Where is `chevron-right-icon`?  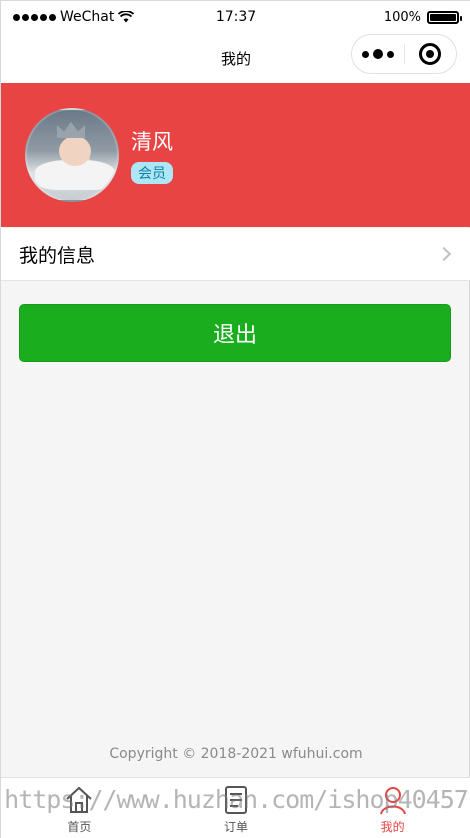
chevron-right-icon is located at coordinates (444, 254).